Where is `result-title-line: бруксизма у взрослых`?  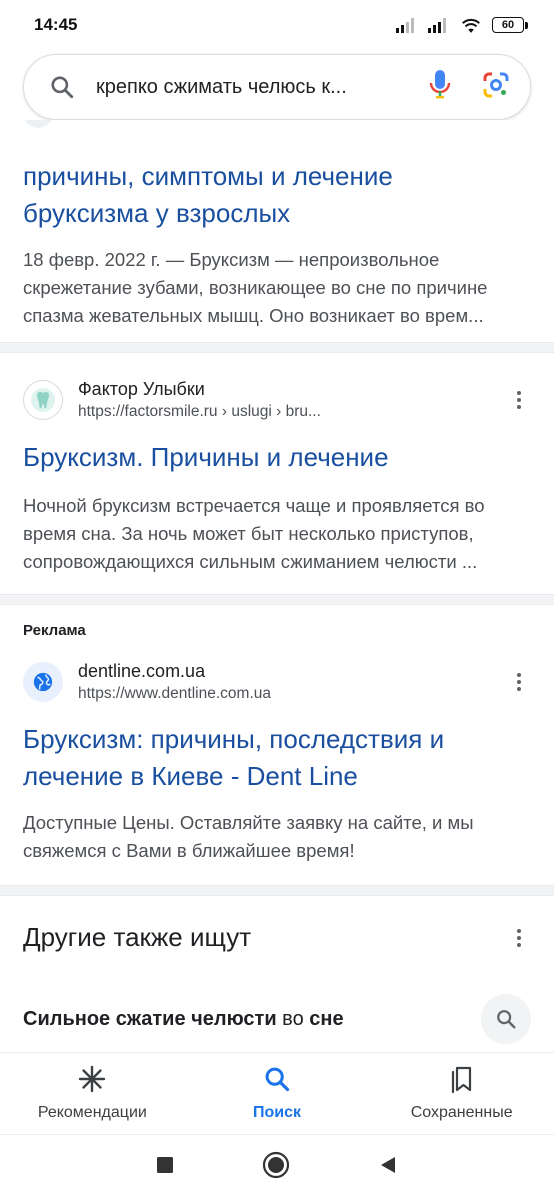
result-title-line: бруксизма у взрослых is located at coordinates (277, 213).